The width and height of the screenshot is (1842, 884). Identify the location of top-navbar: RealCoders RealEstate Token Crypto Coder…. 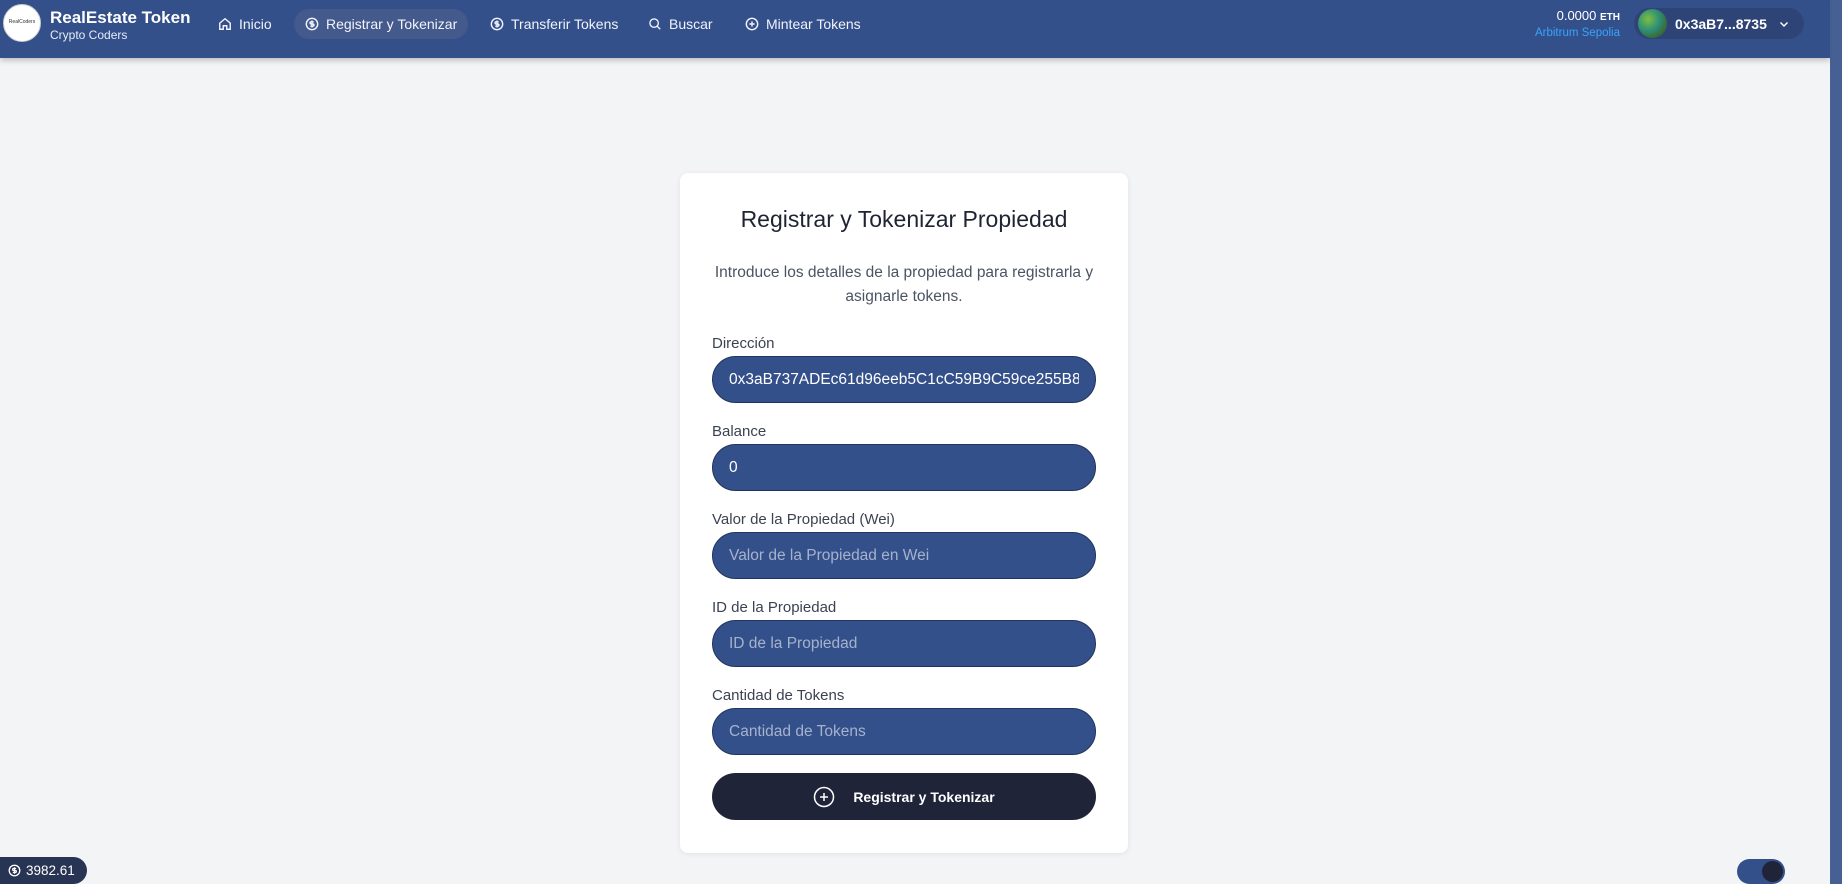
(915, 29).